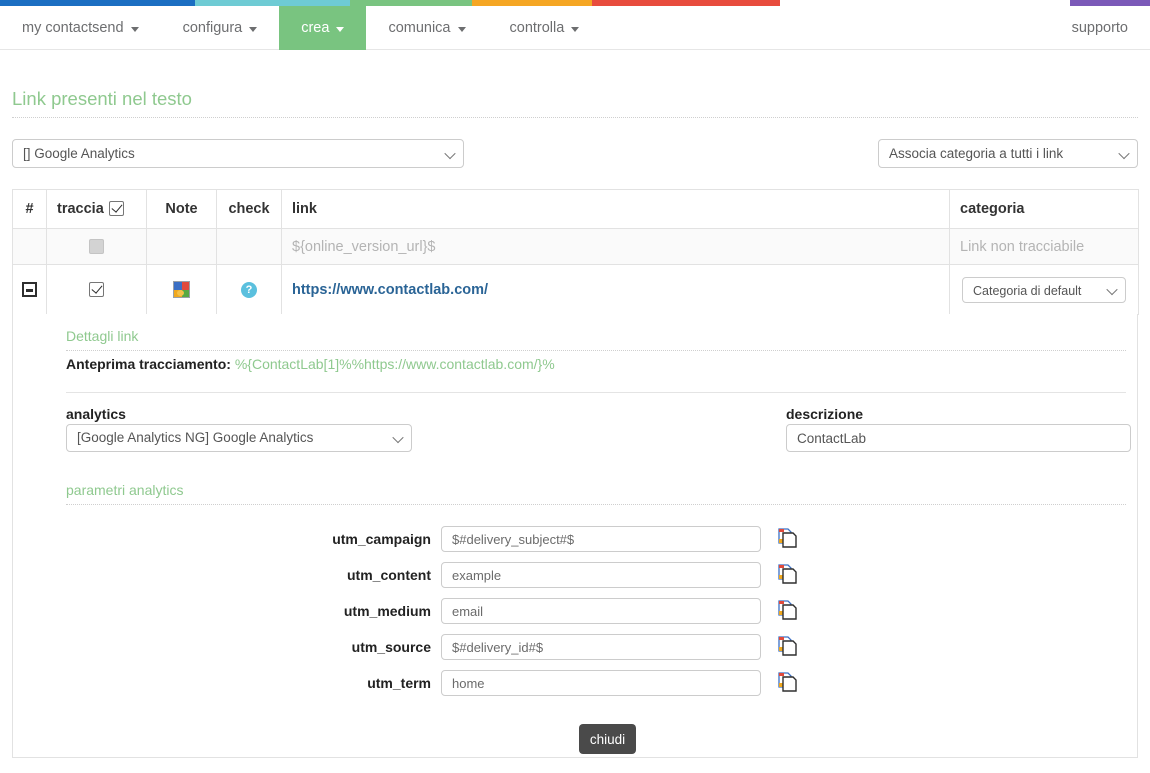  I want to click on links-table-head: # traccia Note check link categoria, so click(575, 209).